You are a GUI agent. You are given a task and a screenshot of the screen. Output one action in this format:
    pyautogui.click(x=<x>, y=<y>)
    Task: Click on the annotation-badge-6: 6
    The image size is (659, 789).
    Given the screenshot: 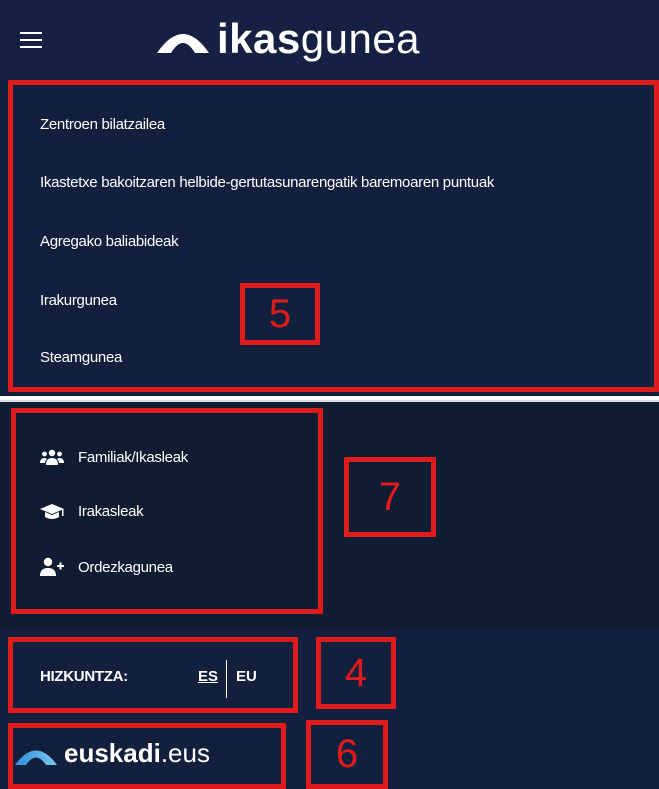 What is the action you would take?
    pyautogui.click(x=347, y=754)
    